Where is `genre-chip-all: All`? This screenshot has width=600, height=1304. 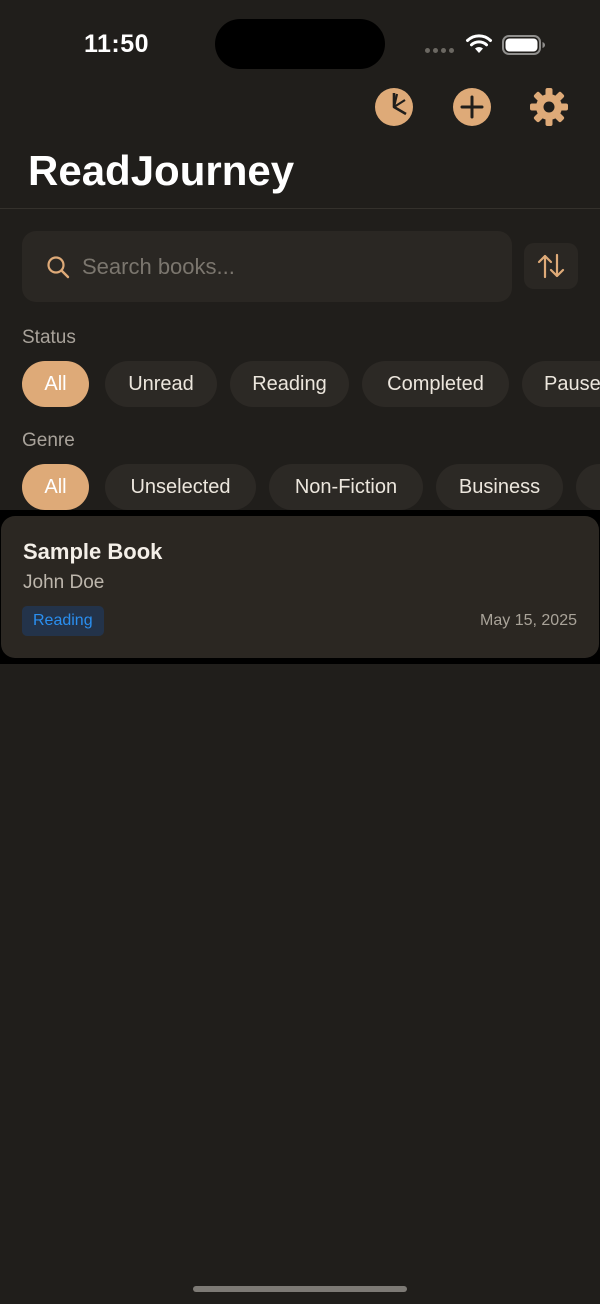 genre-chip-all: All is located at coordinates (55, 487).